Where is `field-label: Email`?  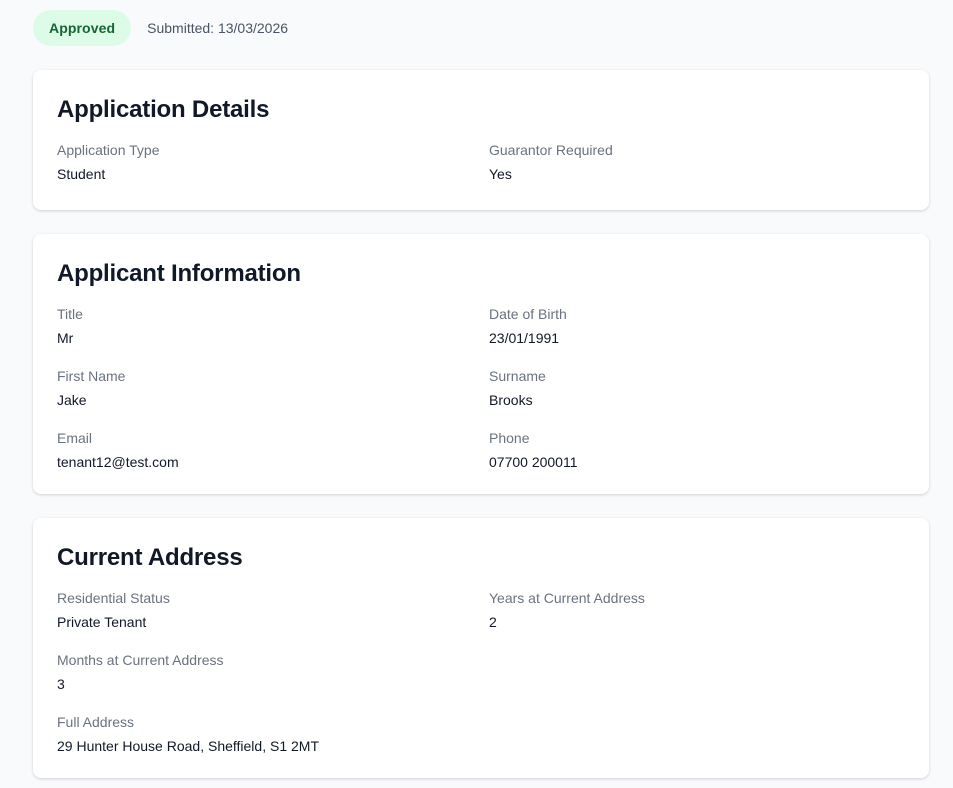 field-label: Email is located at coordinates (75, 438).